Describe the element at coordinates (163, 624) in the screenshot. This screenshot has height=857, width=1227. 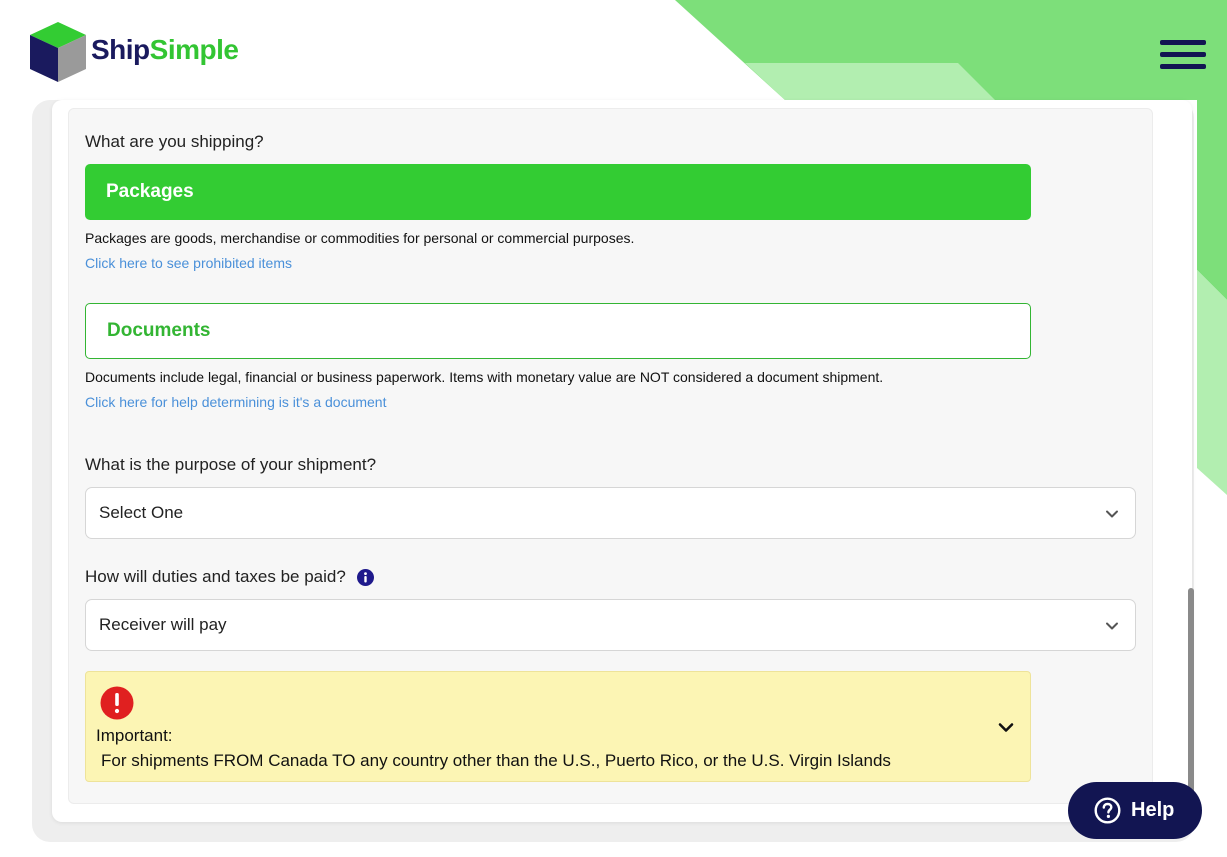
I see `duties-select-value: Receiver will pay` at that location.